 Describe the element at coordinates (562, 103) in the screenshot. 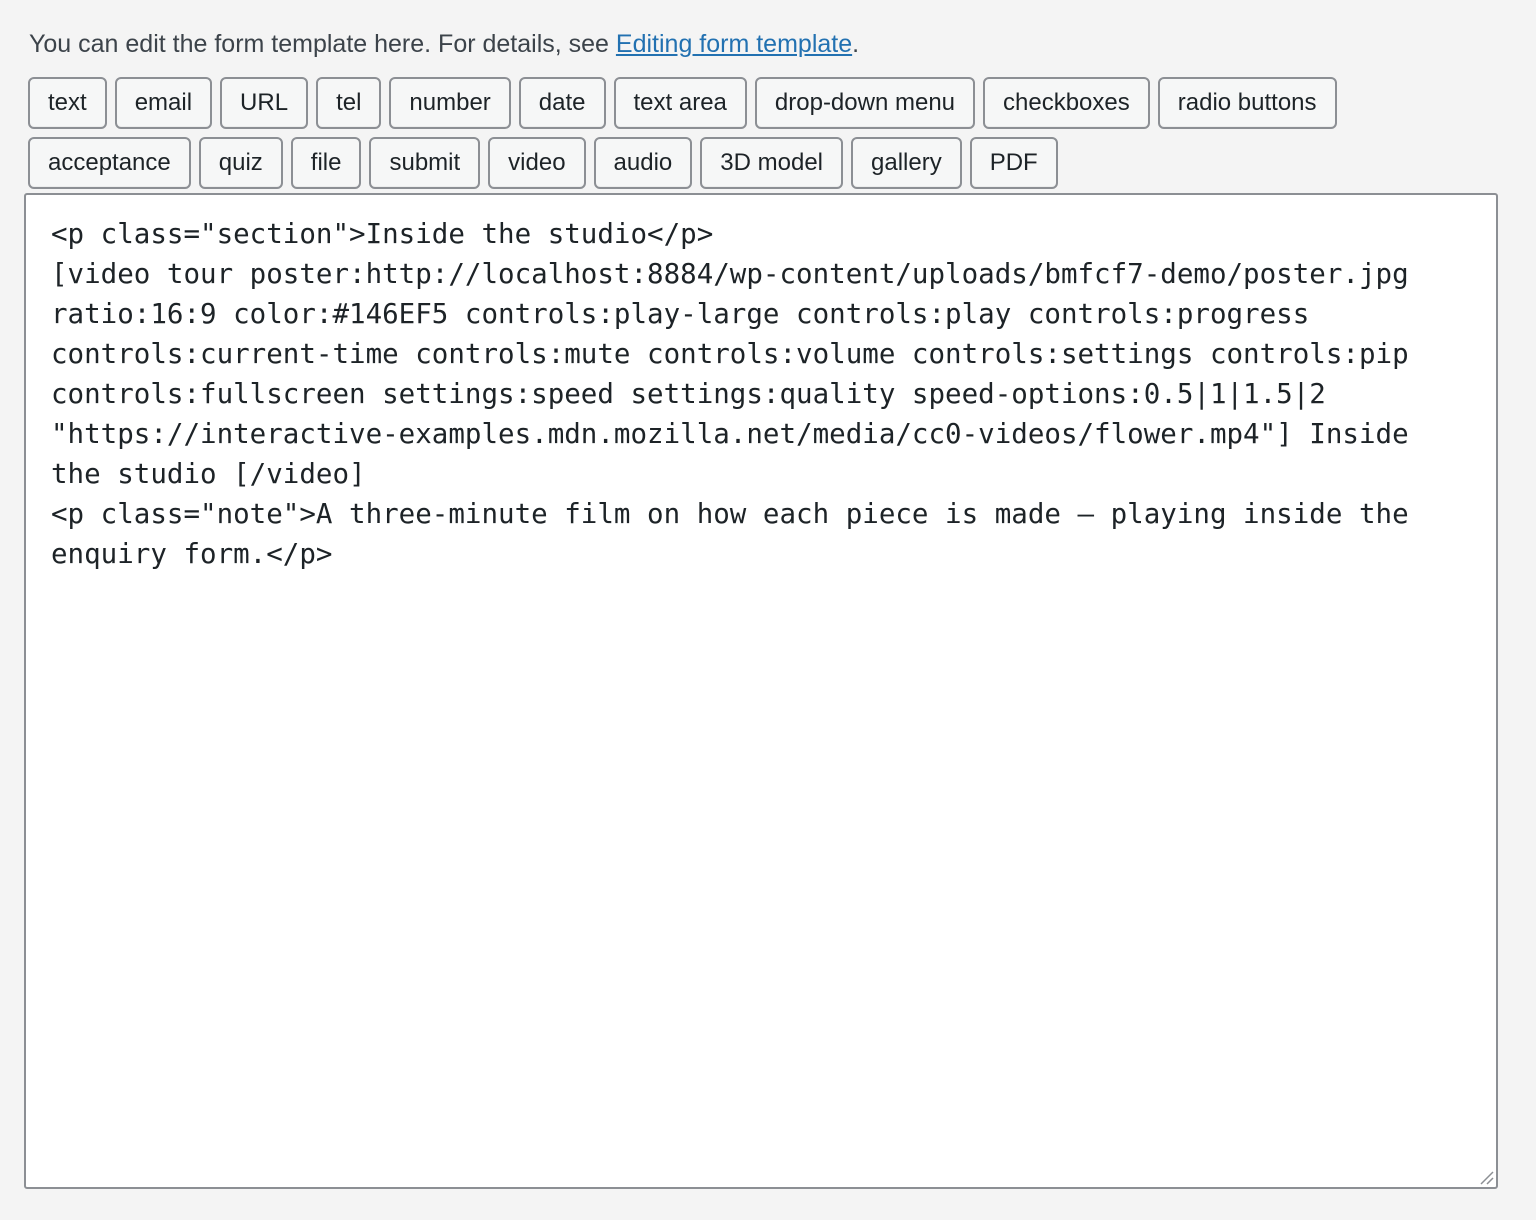

I see `tag-button-date: date` at that location.